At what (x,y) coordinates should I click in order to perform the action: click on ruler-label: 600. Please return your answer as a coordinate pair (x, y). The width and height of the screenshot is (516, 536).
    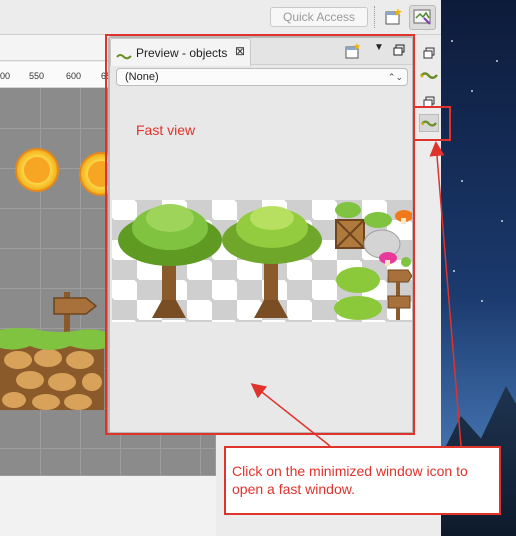
    Looking at the image, I should click on (74, 76).